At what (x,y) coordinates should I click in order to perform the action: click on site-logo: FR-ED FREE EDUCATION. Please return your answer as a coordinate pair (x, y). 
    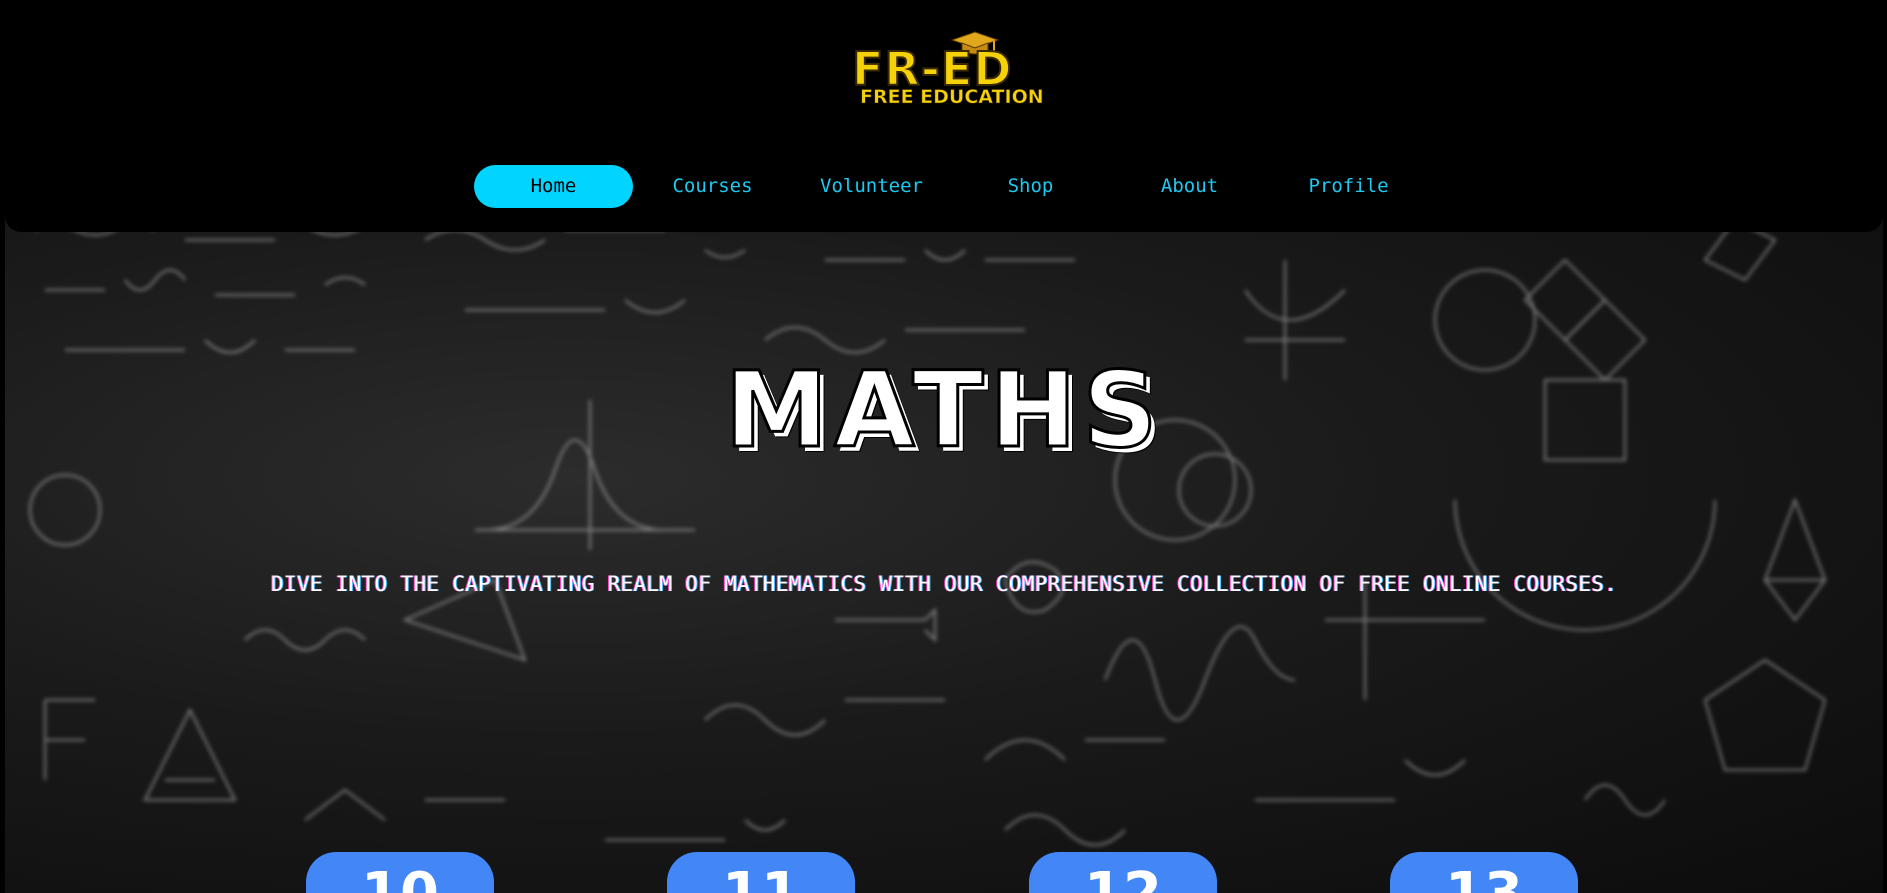
    Looking at the image, I should click on (951, 72).